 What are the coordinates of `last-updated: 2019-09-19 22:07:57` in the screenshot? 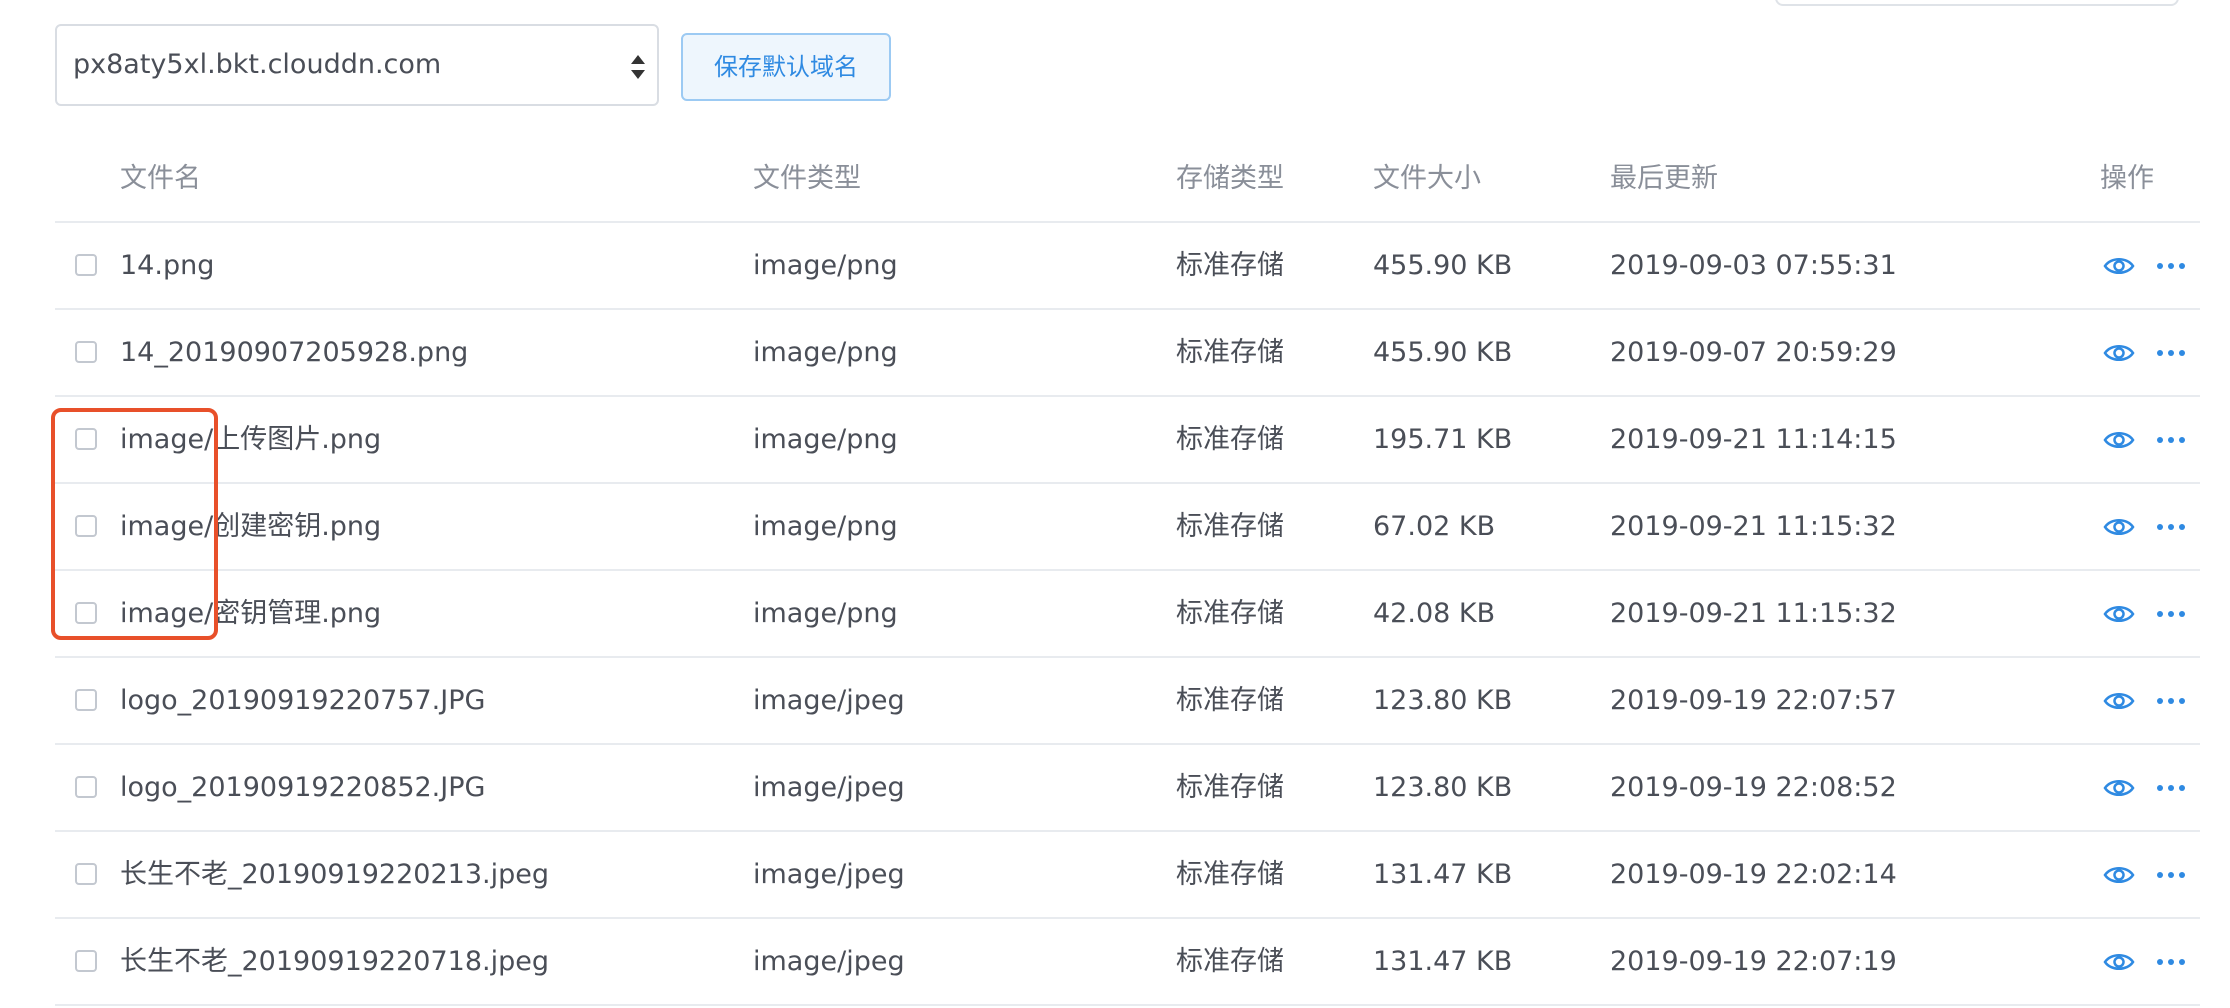 It's located at (1753, 700).